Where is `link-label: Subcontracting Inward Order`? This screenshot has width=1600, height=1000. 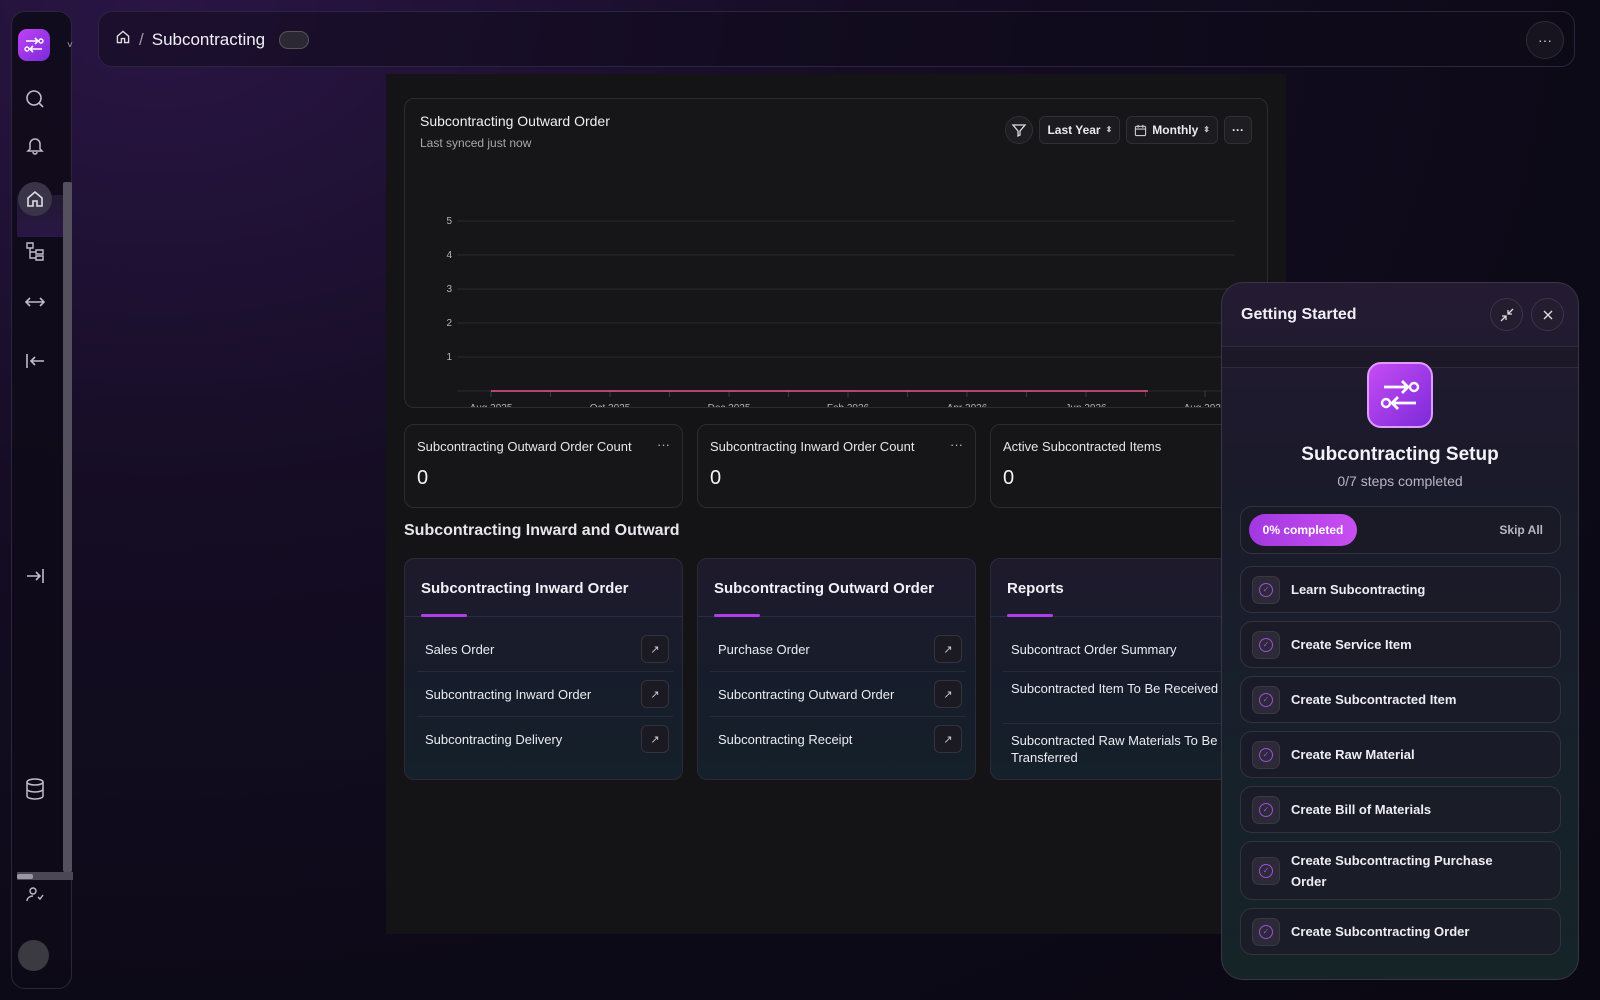 link-label: Subcontracting Inward Order is located at coordinates (508, 694).